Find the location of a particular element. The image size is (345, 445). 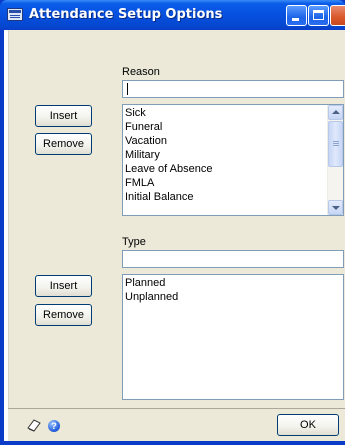

type-label: Type is located at coordinates (134, 242).